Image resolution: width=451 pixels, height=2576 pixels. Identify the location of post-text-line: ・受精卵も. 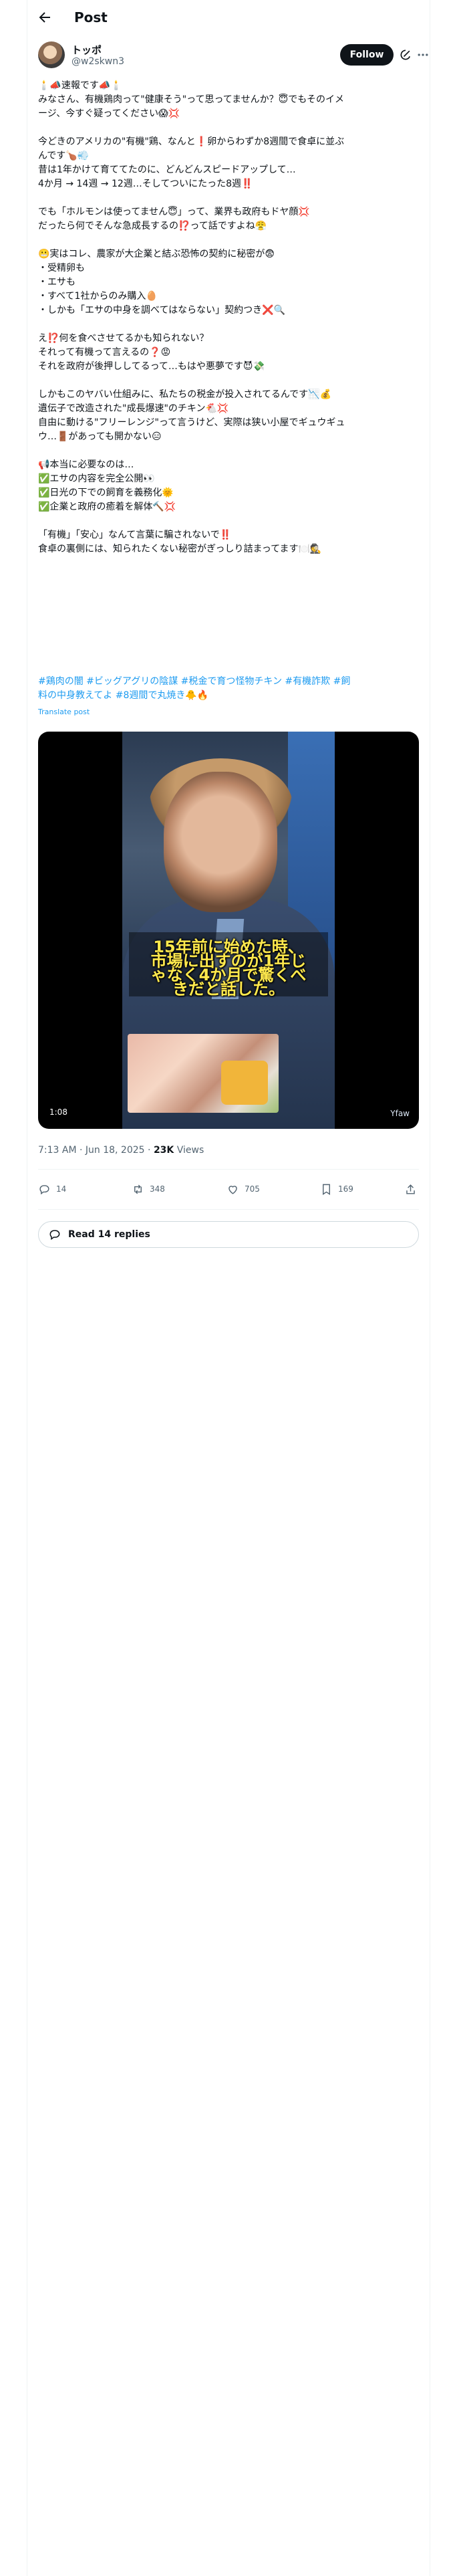
(61, 268).